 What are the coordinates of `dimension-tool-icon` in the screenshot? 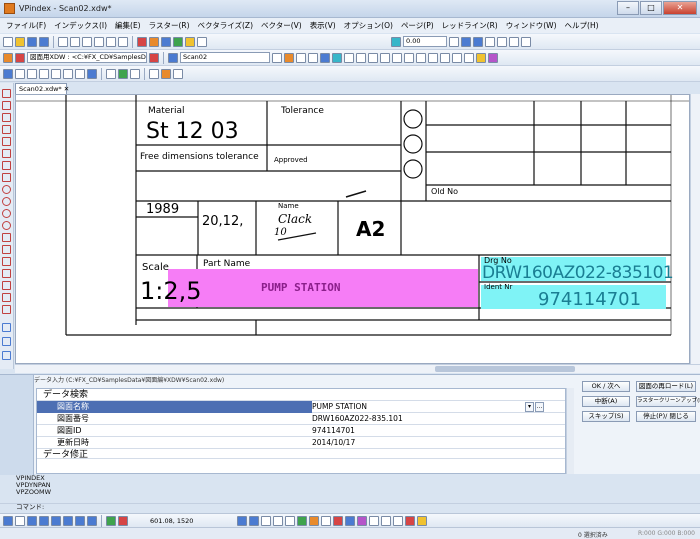 It's located at (6, 297).